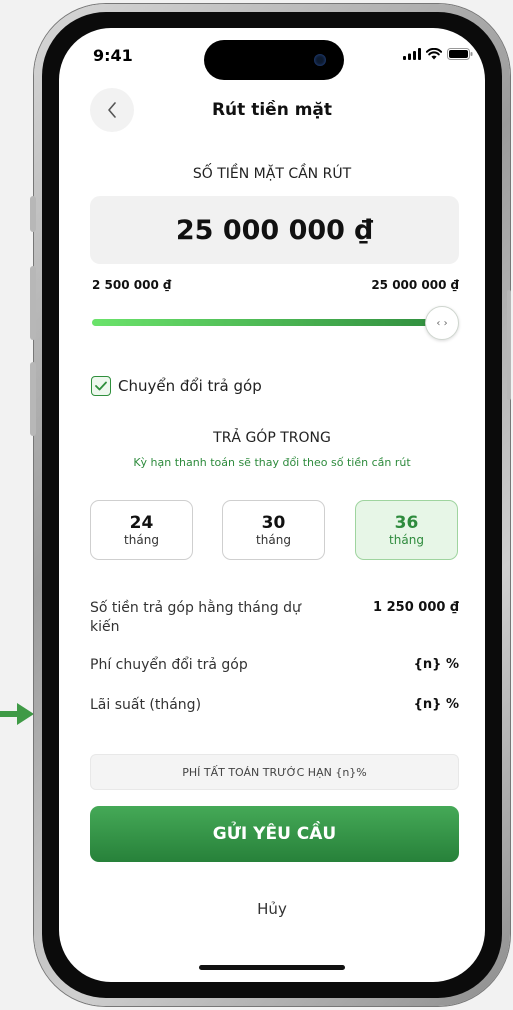 The width and height of the screenshot is (513, 1010). I want to click on camera-icon, so click(320, 60).